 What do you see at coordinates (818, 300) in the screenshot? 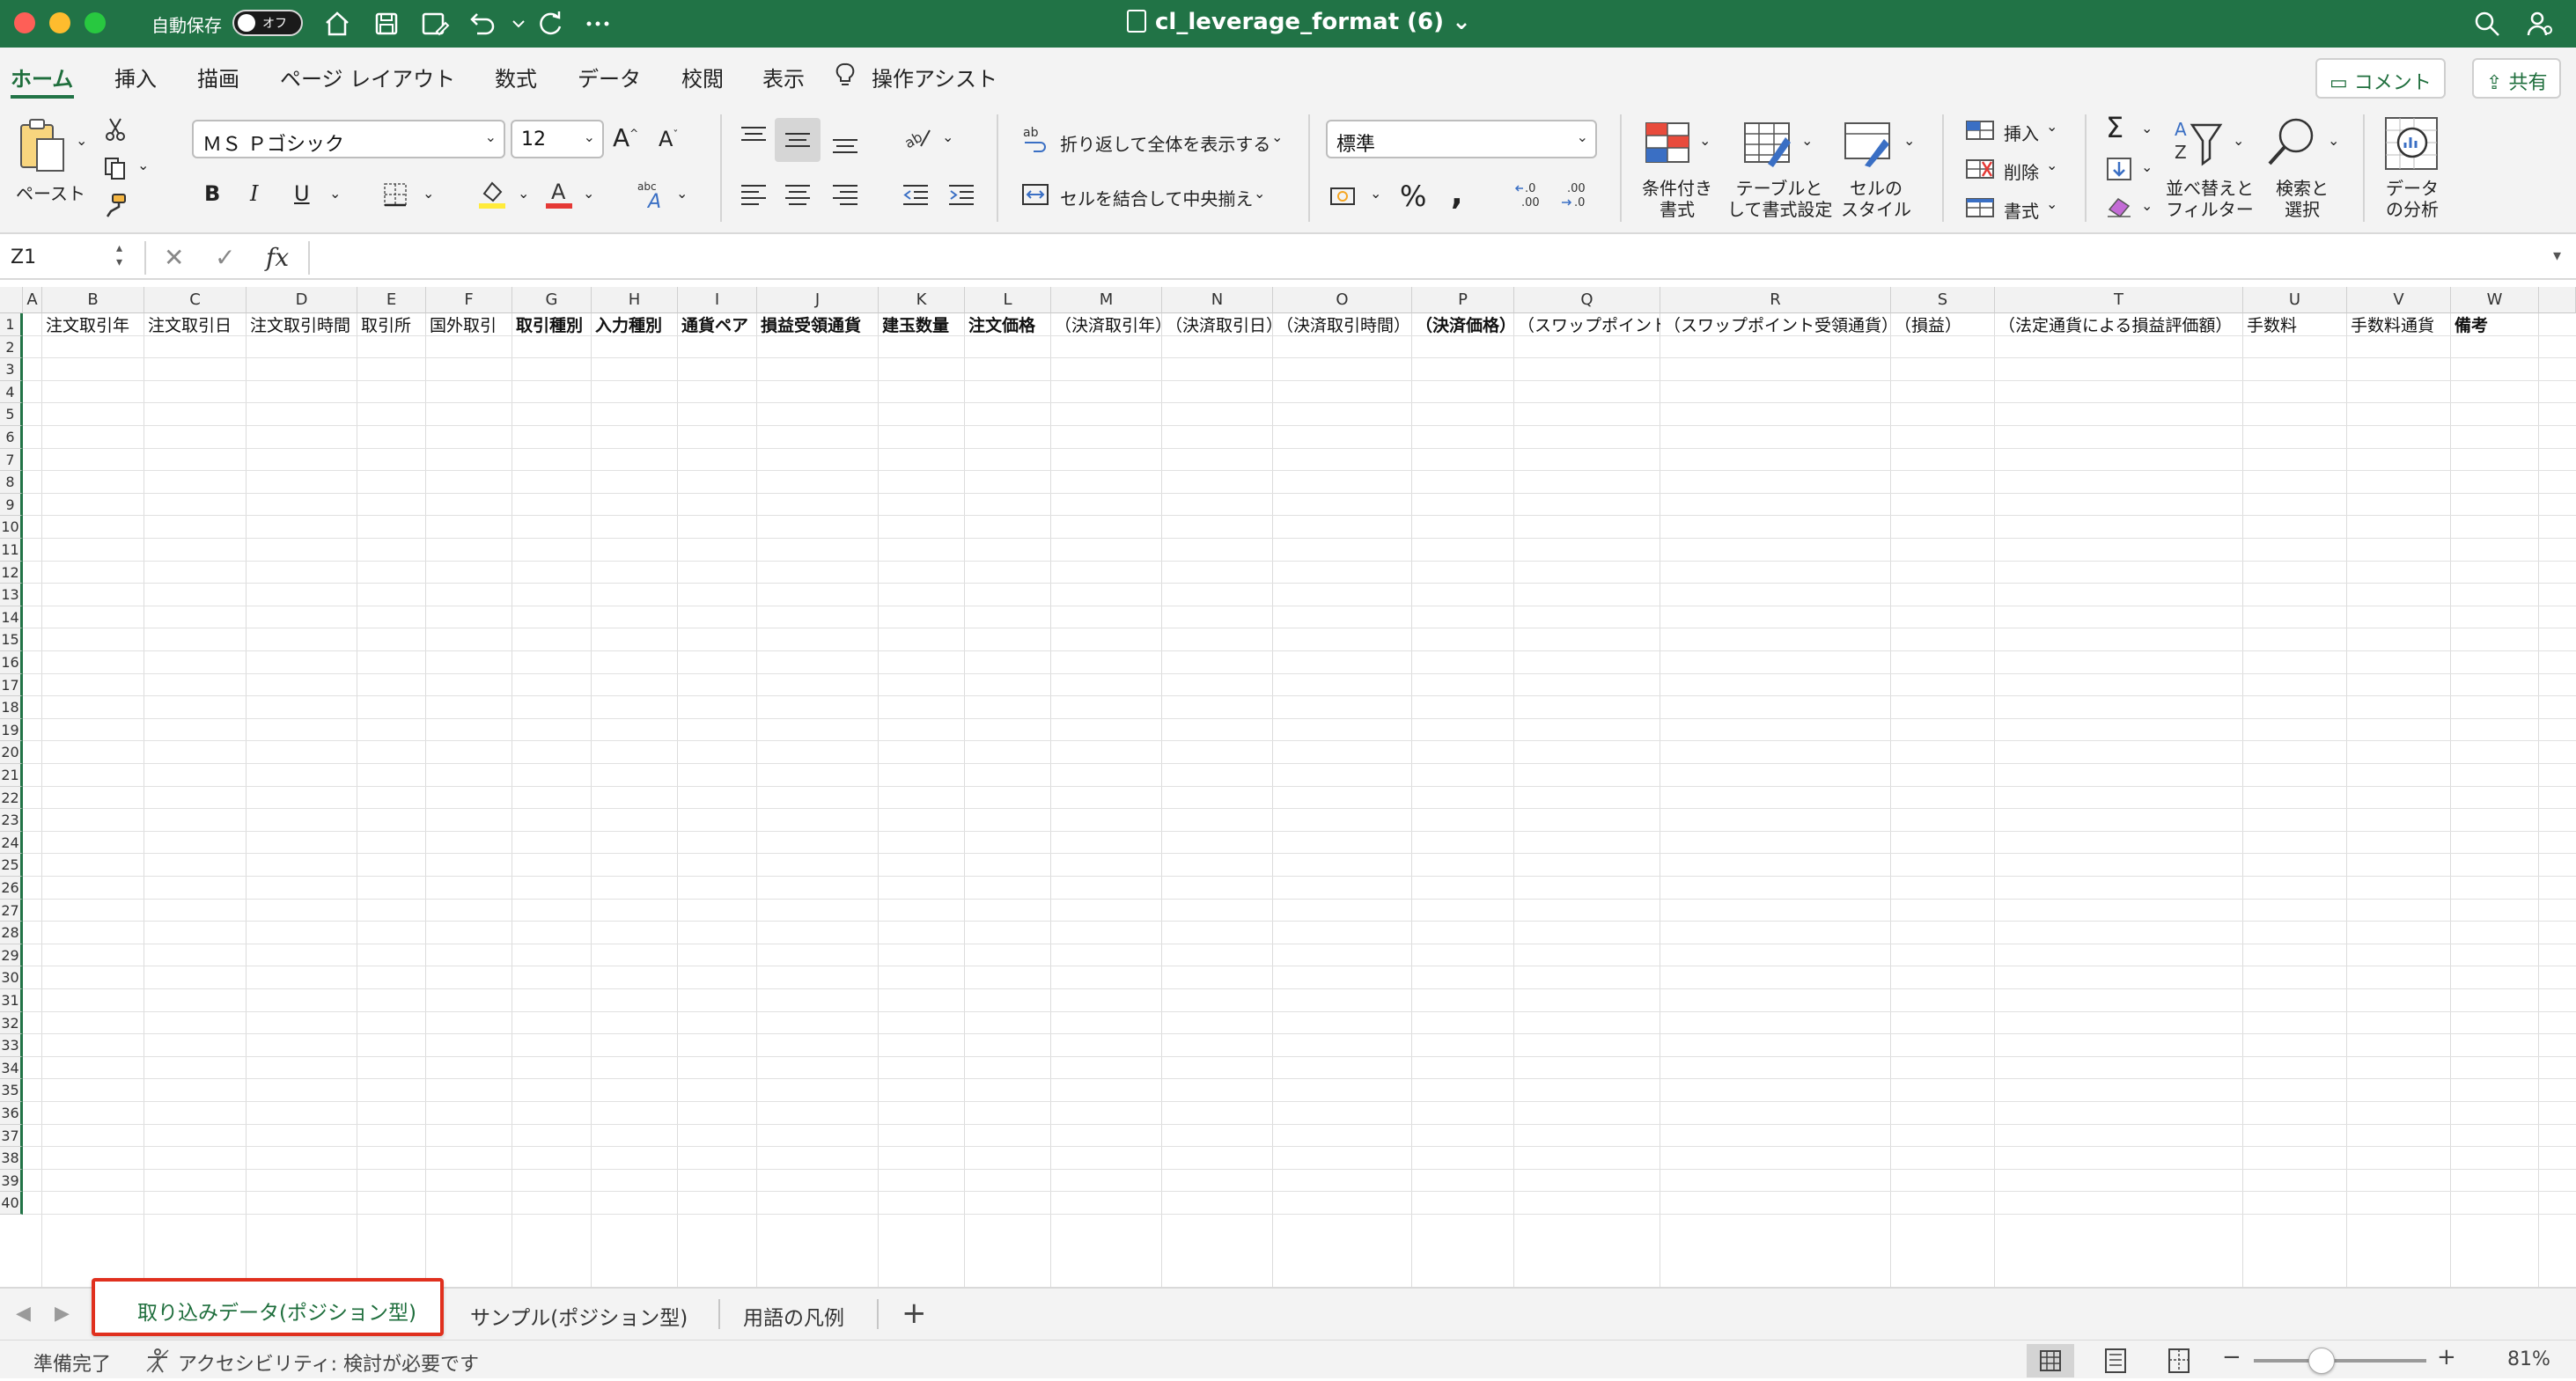
I see `column-header-j: J` at bounding box center [818, 300].